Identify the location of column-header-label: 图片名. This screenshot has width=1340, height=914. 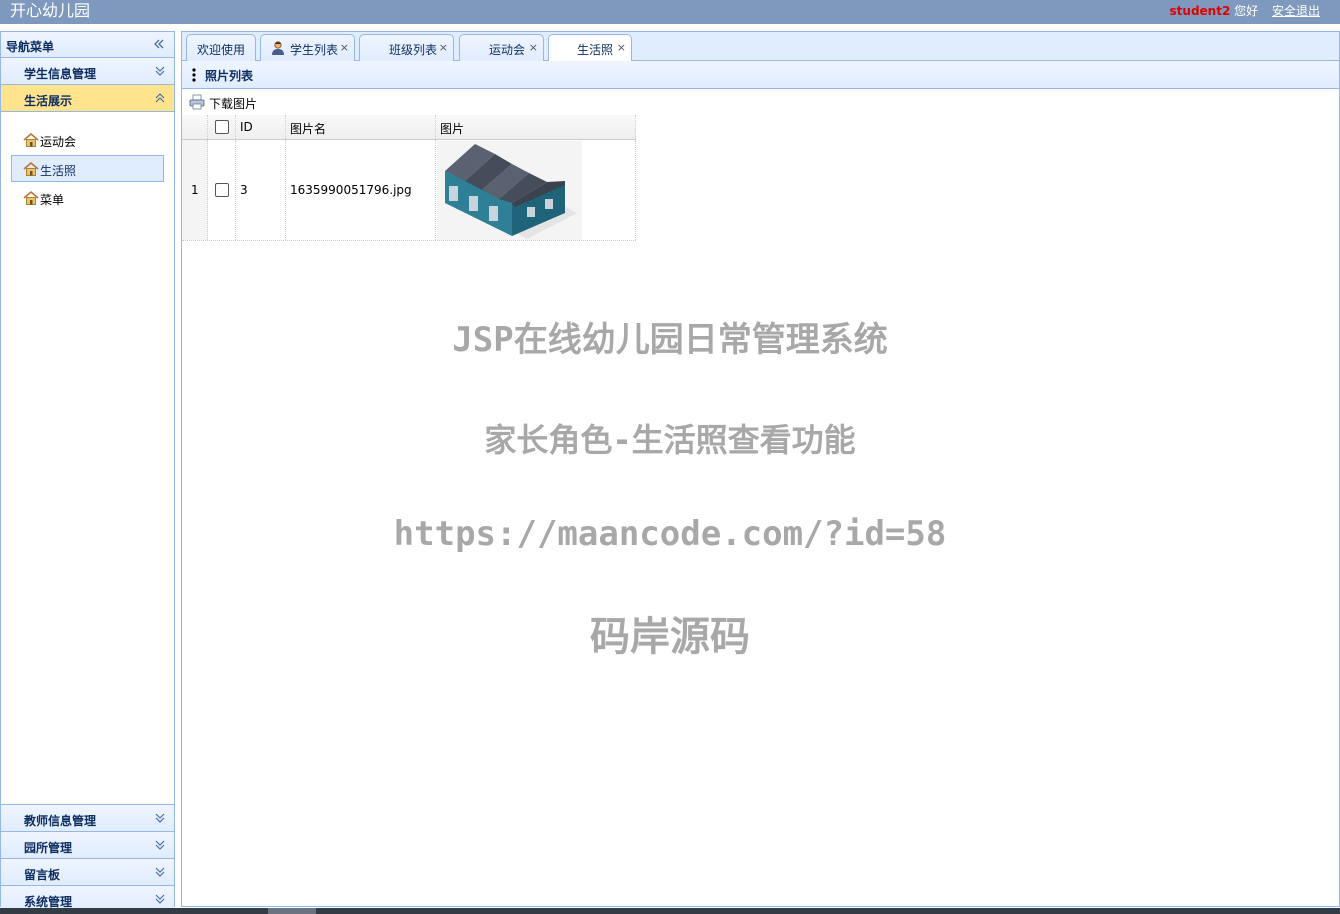
(308, 129).